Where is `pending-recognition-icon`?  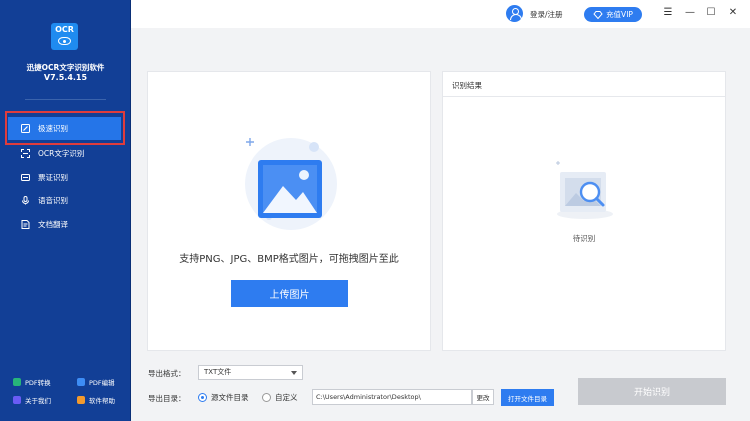
pending-recognition-icon is located at coordinates (584, 190).